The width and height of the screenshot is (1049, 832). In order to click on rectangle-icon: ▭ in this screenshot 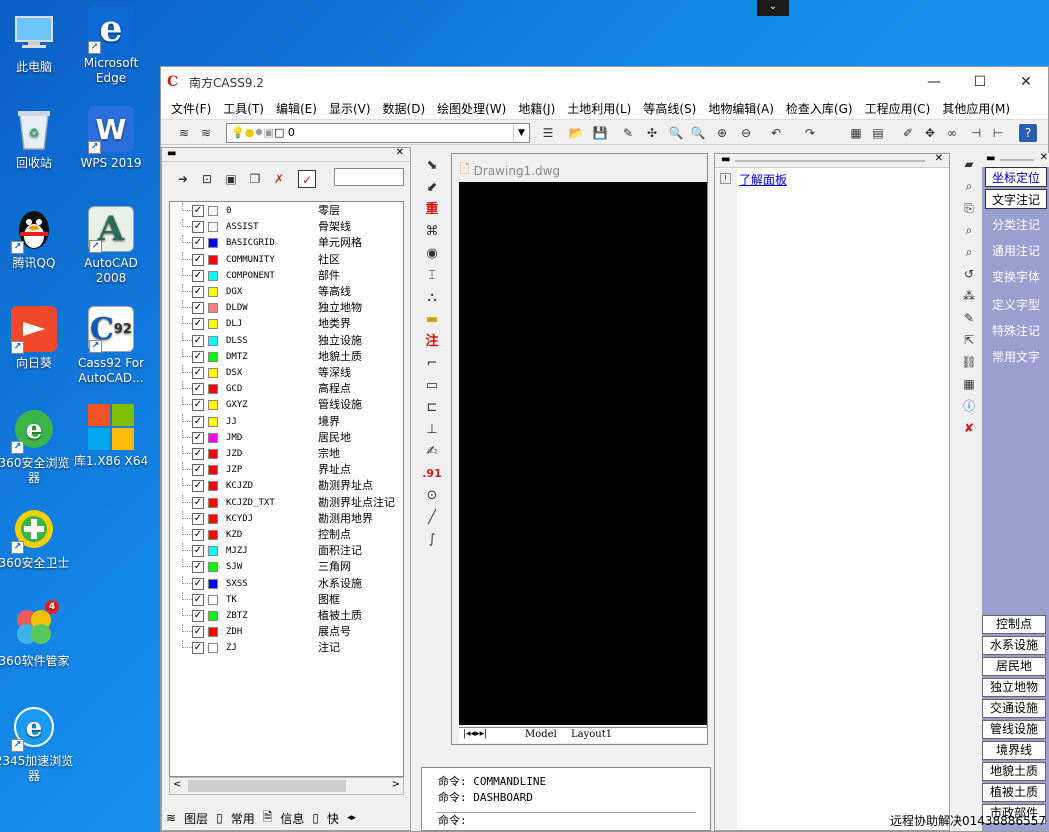, I will do `click(432, 386)`.